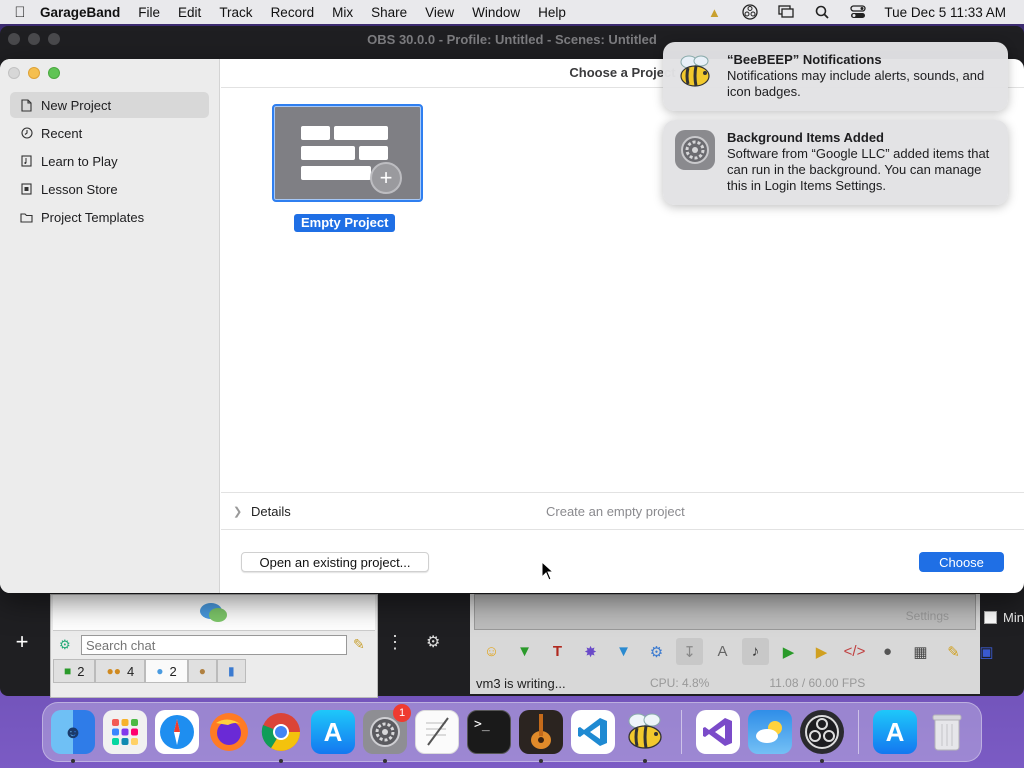  I want to click on vscode-icon, so click(593, 732).